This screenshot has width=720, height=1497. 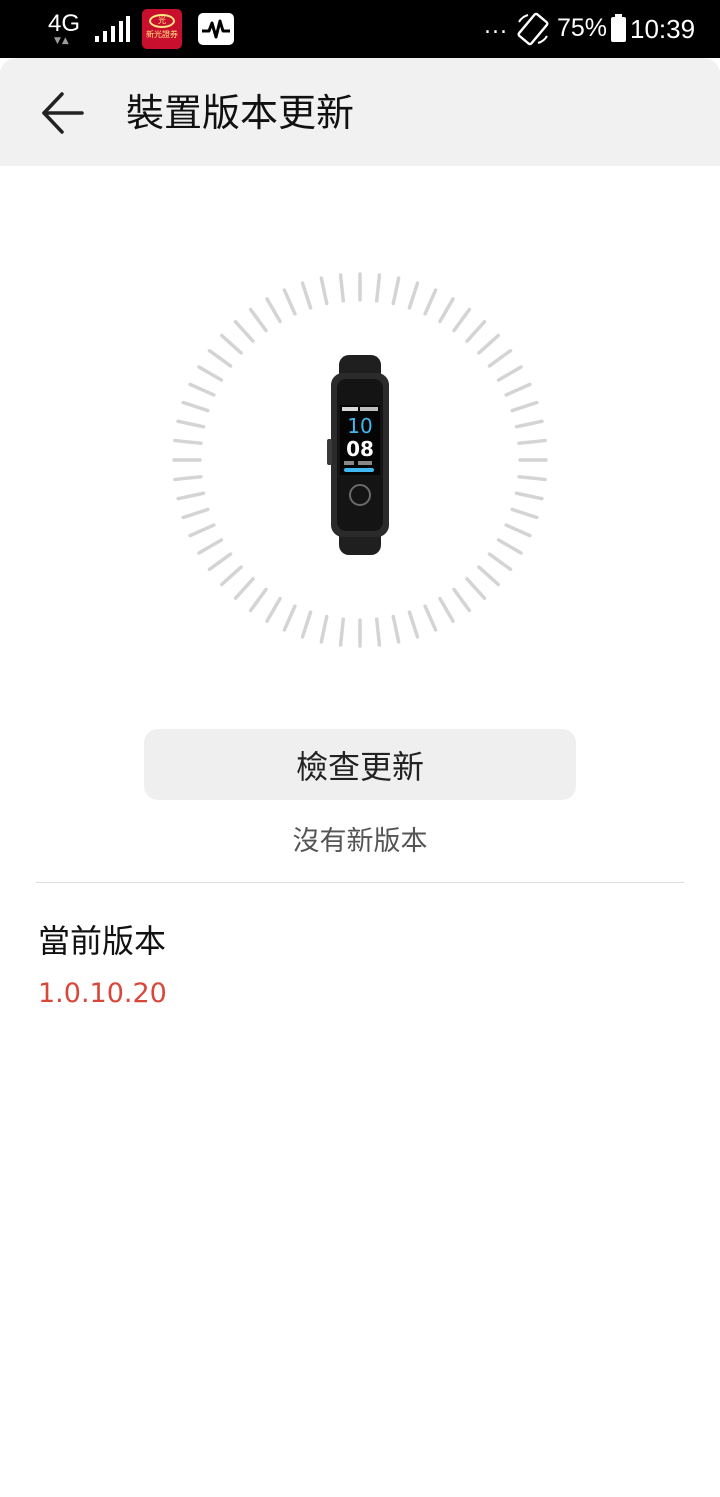 I want to click on signal-strength-icon, so click(x=112, y=29).